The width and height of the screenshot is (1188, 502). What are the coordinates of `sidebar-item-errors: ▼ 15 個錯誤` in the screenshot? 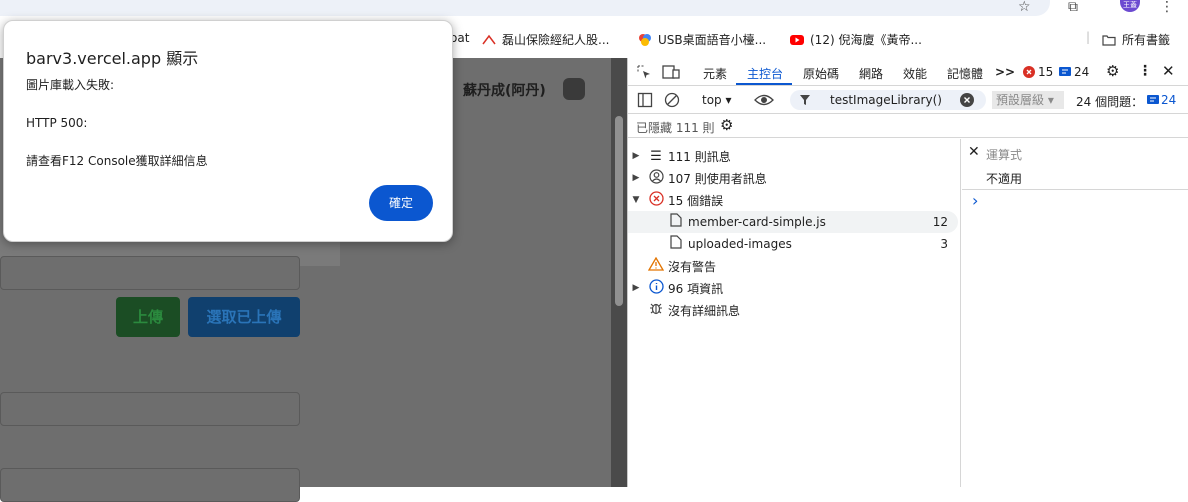 It's located at (793, 200).